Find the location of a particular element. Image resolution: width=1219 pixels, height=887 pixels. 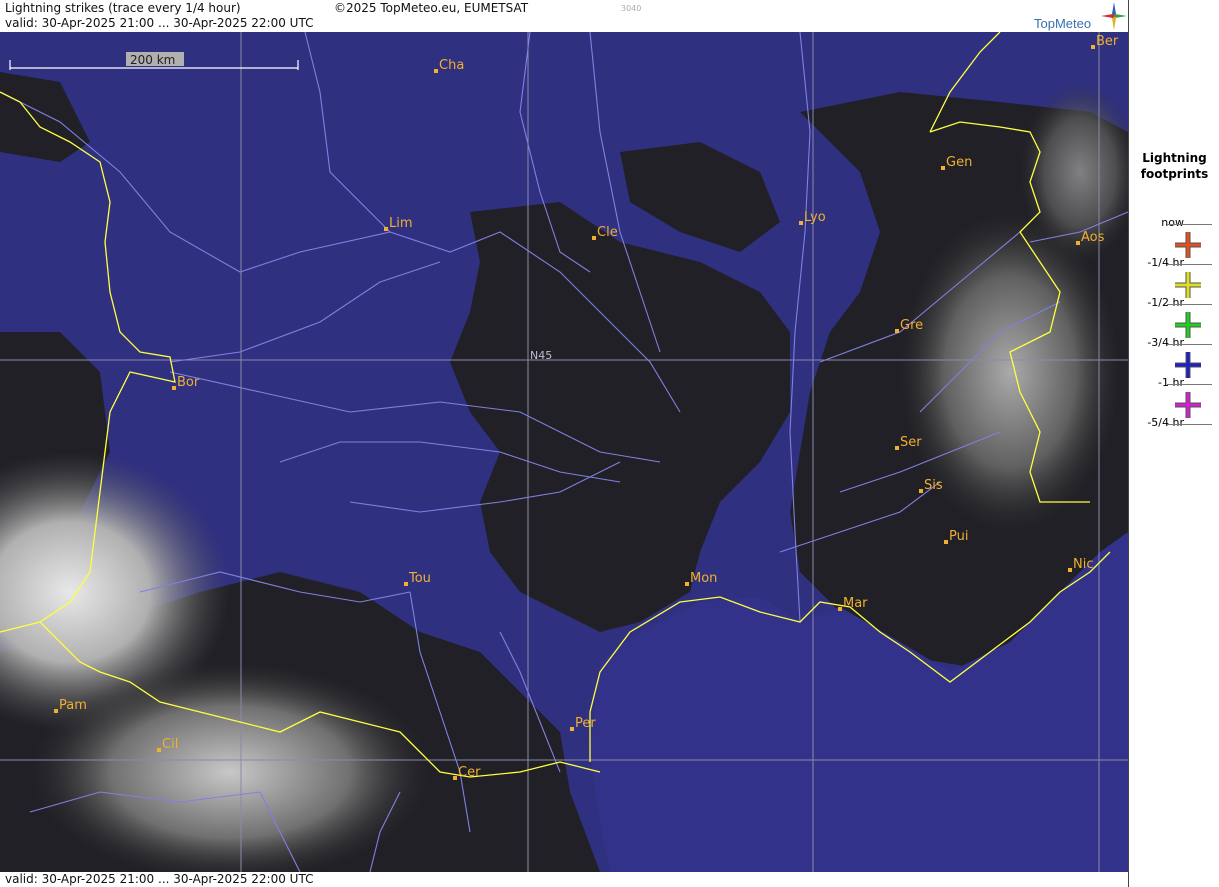

city-label-ser: Ser is located at coordinates (911, 442).